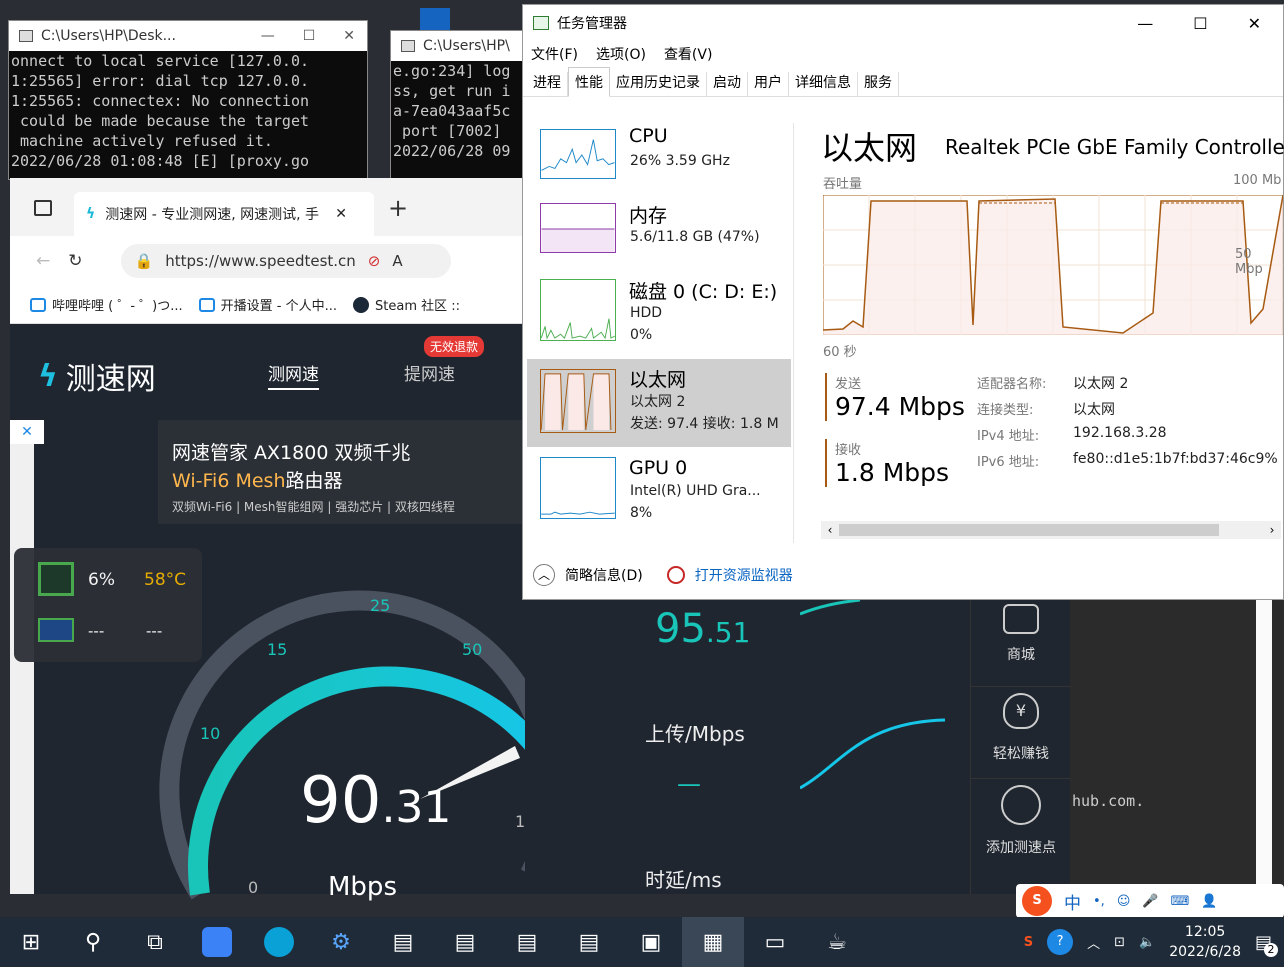 This screenshot has width=1284, height=967. What do you see at coordinates (659, 403) in the screenshot?
I see `resource-ethernet: 以太网 以太网 2 发送: 97.4 接收: 1.8 M` at bounding box center [659, 403].